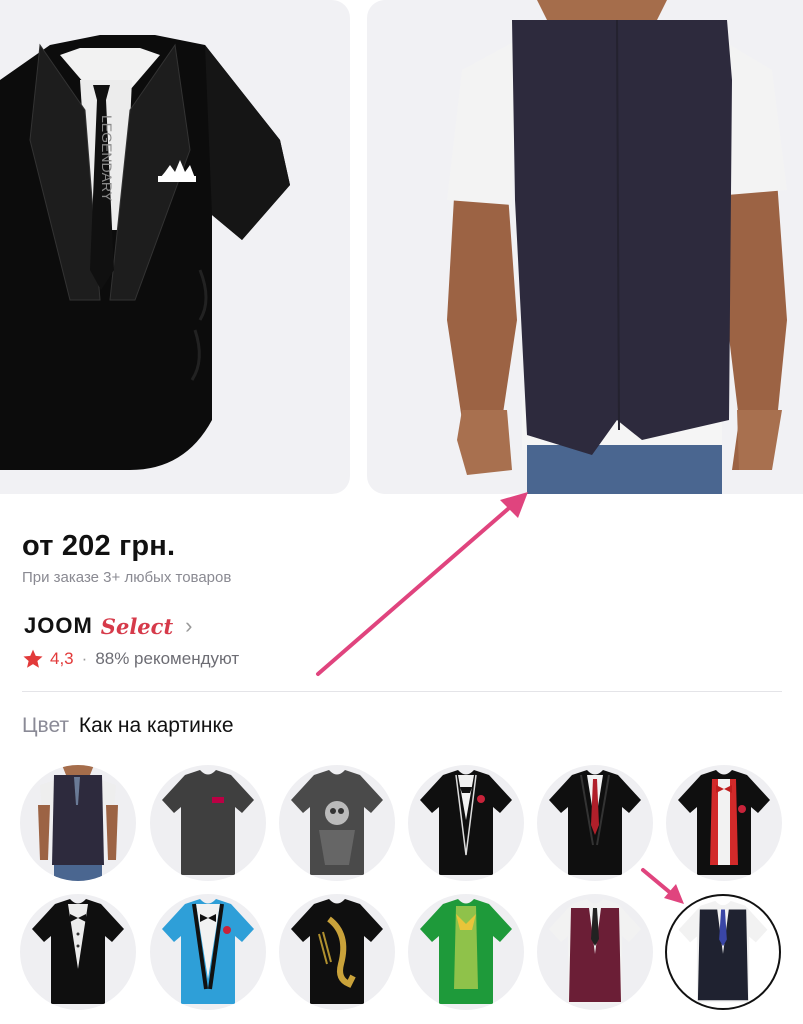 This screenshot has width=803, height=1024. I want to click on color-swatch-man-purple-vest, so click(78, 823).